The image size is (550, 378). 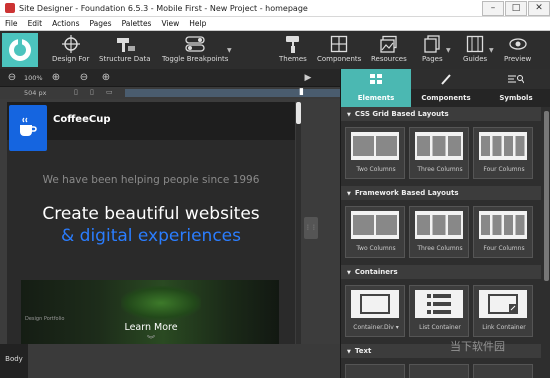 What do you see at coordinates (35, 93) in the screenshot?
I see `width-readout: 504 px` at bounding box center [35, 93].